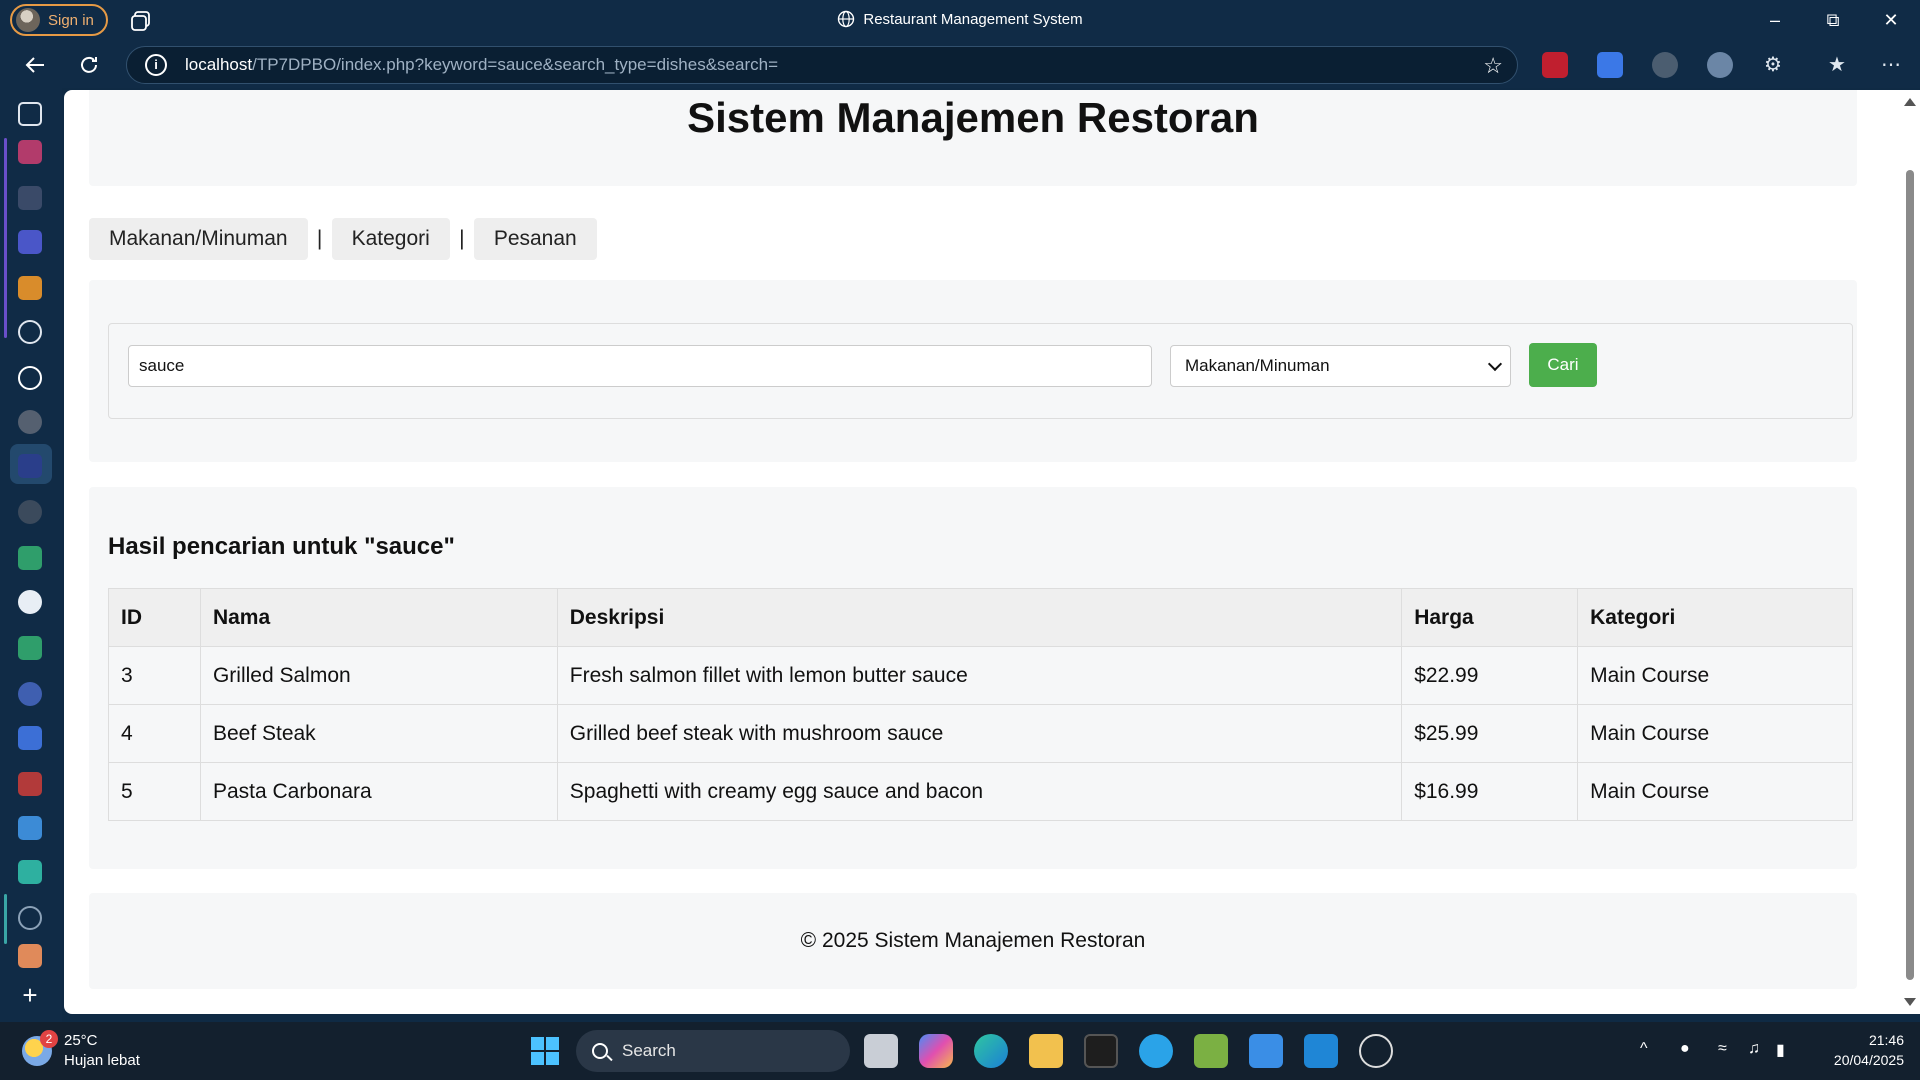 Image resolution: width=1920 pixels, height=1080 pixels. What do you see at coordinates (936, 1051) in the screenshot?
I see `copilot-icon` at bounding box center [936, 1051].